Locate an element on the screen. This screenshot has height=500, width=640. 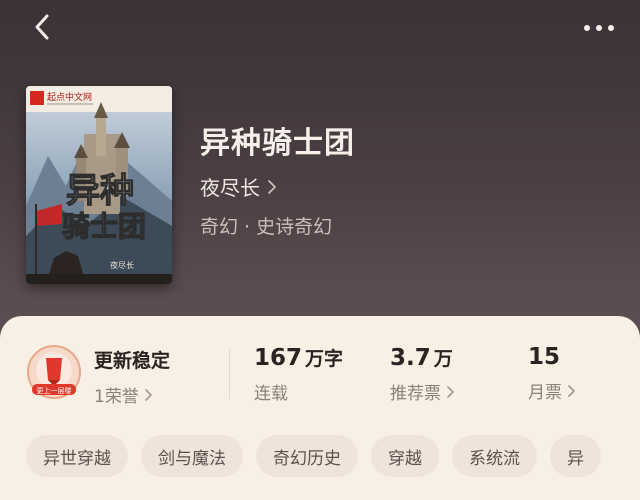
honor-badge: 更上一层楼 is located at coordinates (54, 372).